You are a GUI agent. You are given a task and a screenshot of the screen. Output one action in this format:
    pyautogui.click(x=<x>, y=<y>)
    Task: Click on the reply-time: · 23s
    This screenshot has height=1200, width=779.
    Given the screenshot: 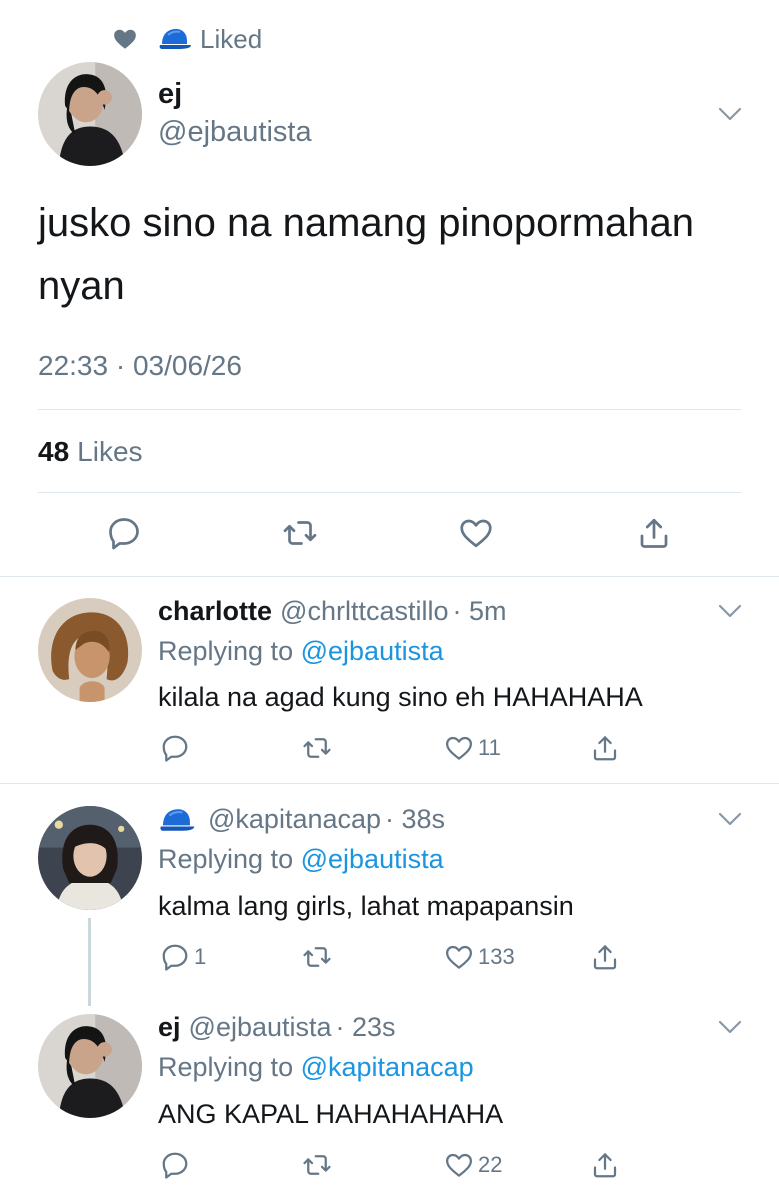 What is the action you would take?
    pyautogui.click(x=366, y=1027)
    